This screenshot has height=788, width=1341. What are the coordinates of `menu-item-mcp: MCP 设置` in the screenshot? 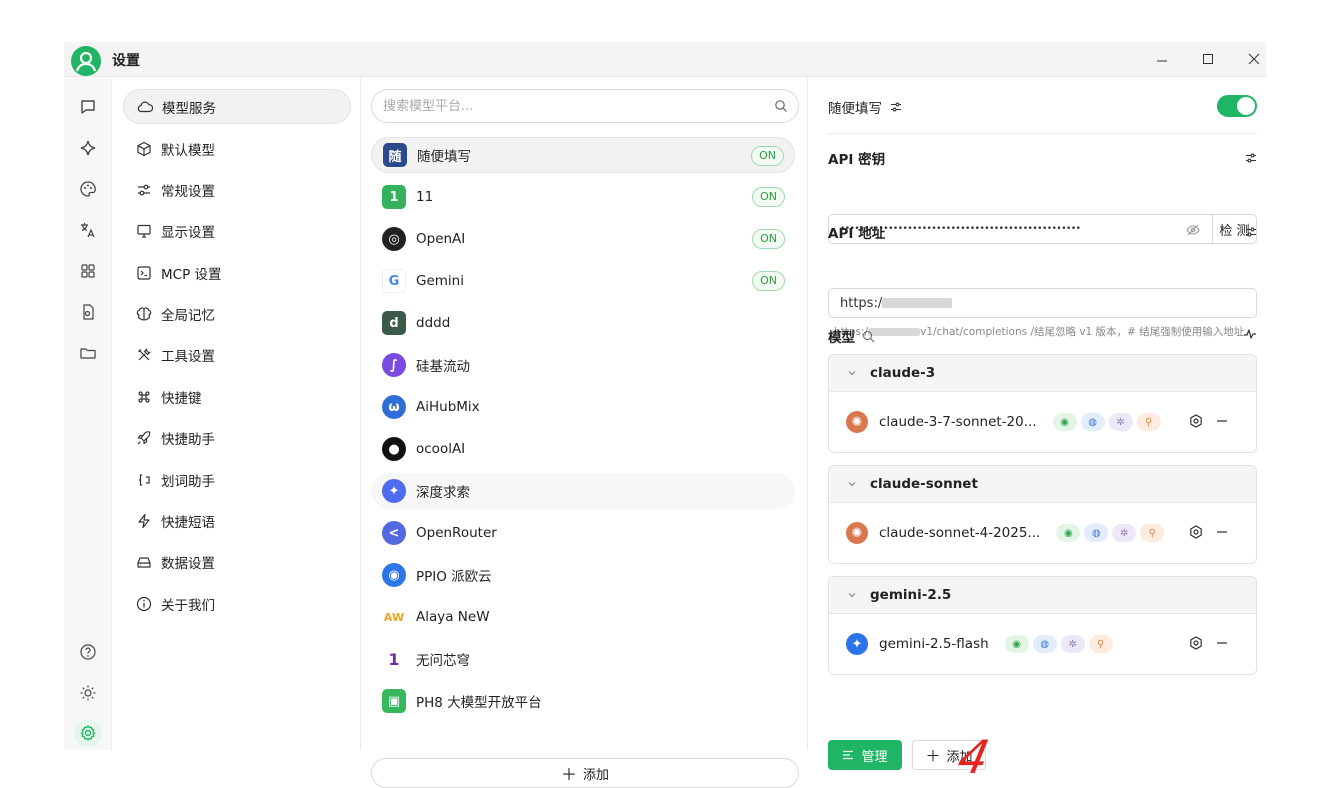 It's located at (237, 272).